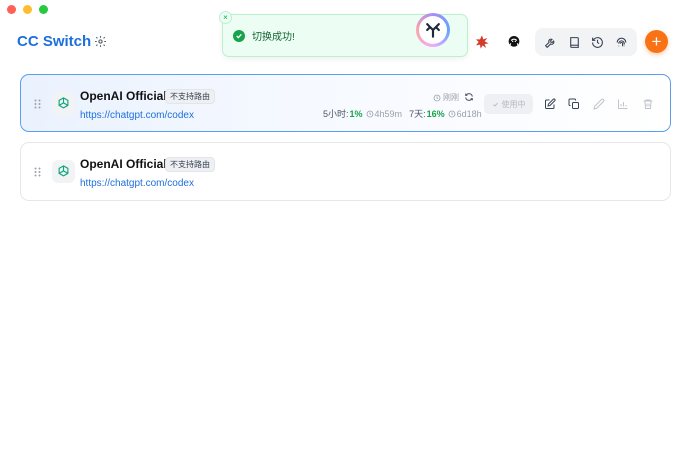 The image size is (690, 449). I want to click on window-controls, so click(27, 9).